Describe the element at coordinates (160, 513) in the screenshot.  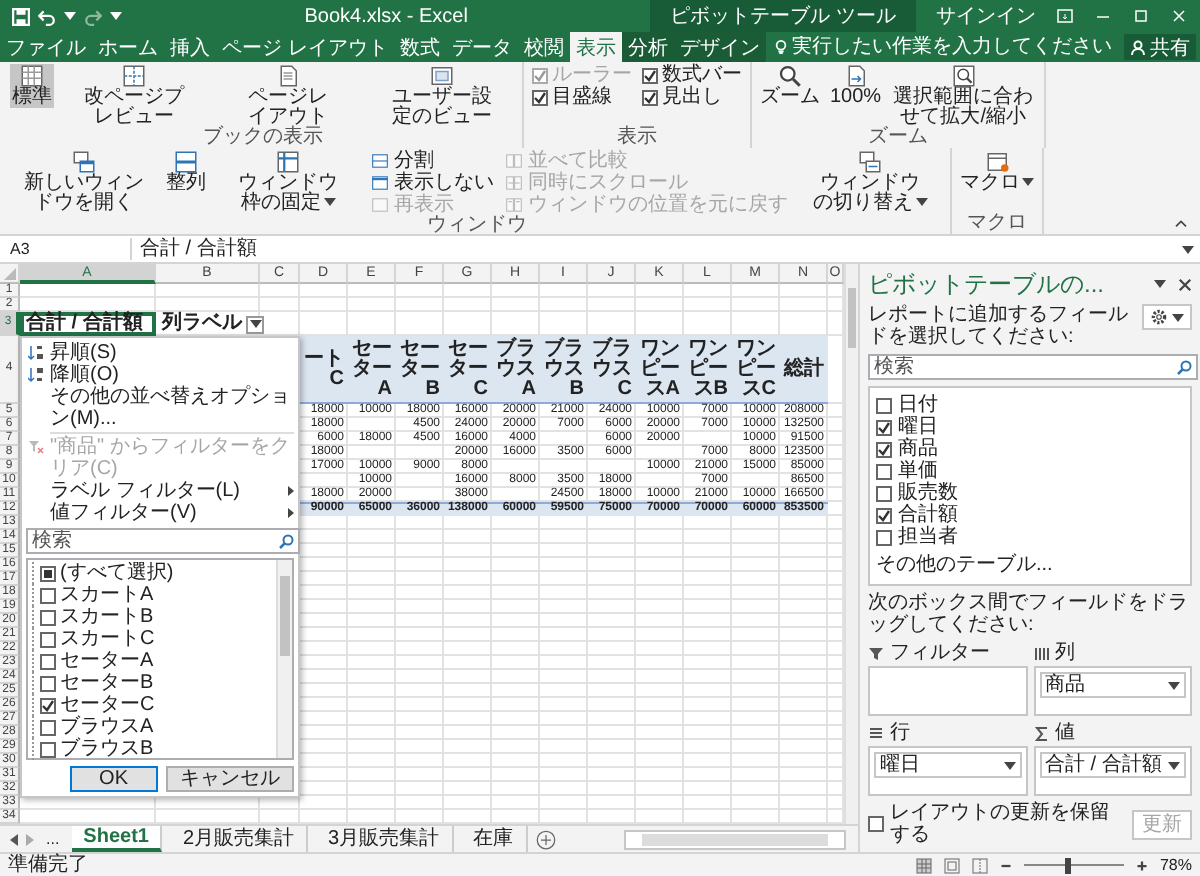
I see `menu-item: 値フィルター(V)` at that location.